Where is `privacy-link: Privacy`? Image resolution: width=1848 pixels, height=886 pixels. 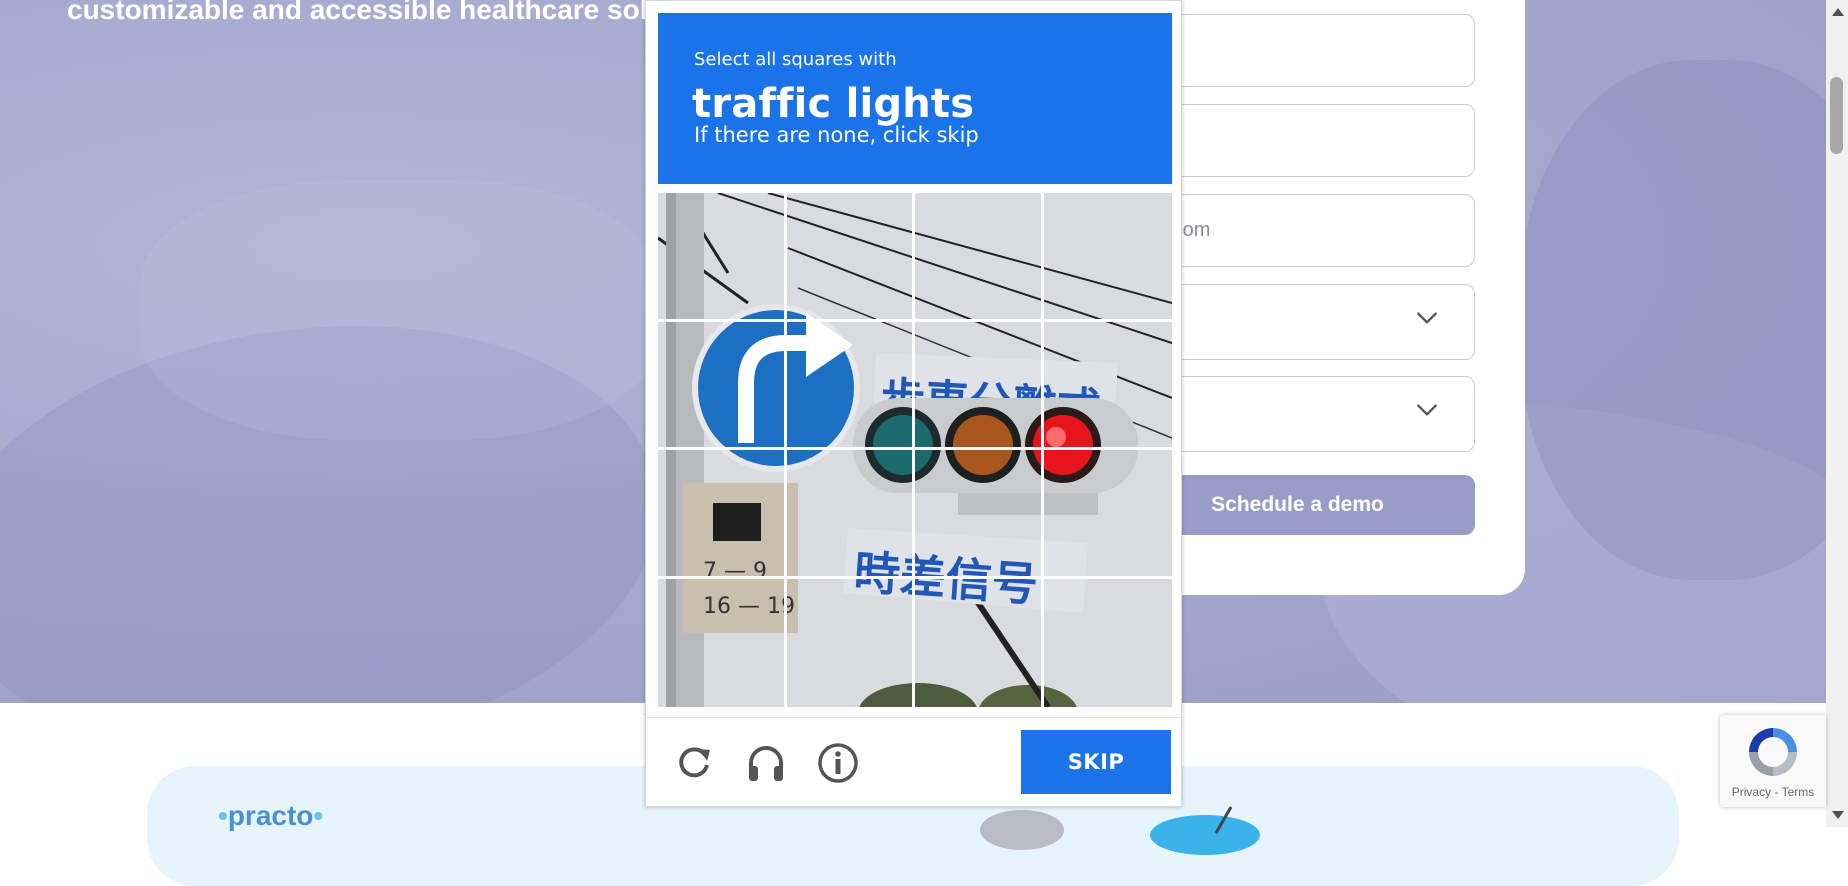 privacy-link: Privacy is located at coordinates (1751, 792).